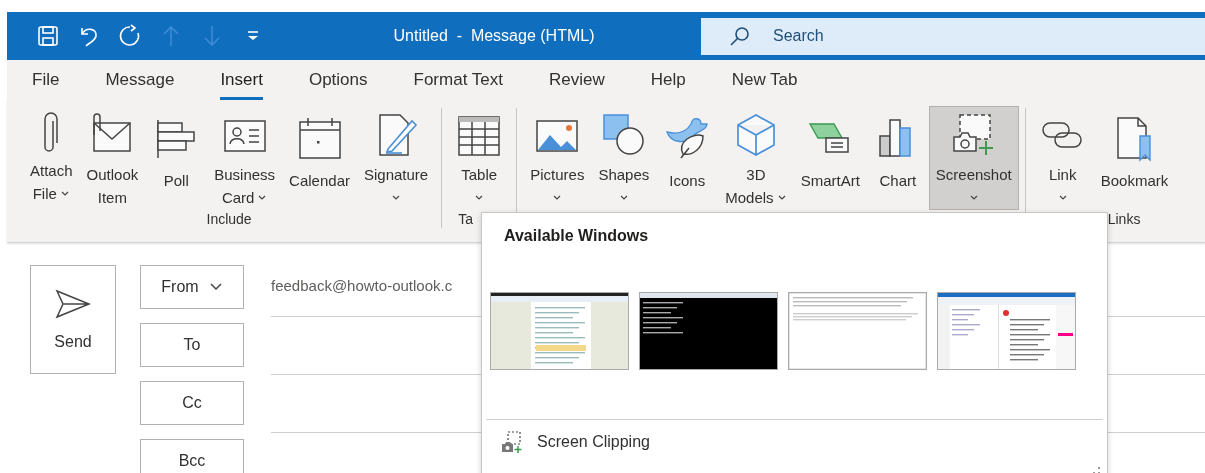 This screenshot has width=1205, height=473. What do you see at coordinates (566, 437) in the screenshot?
I see `screen-clipping-item: Screen Clipping` at bounding box center [566, 437].